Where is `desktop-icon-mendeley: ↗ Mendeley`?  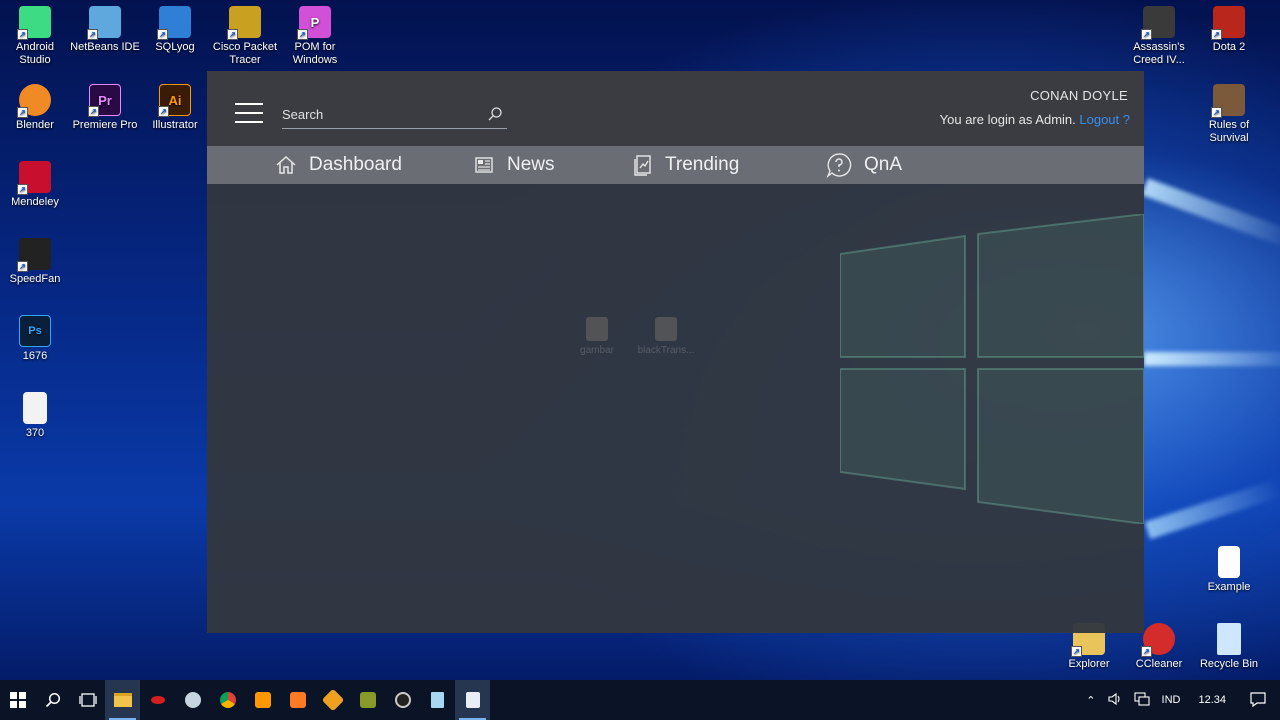 desktop-icon-mendeley: ↗ Mendeley is located at coordinates (35, 185).